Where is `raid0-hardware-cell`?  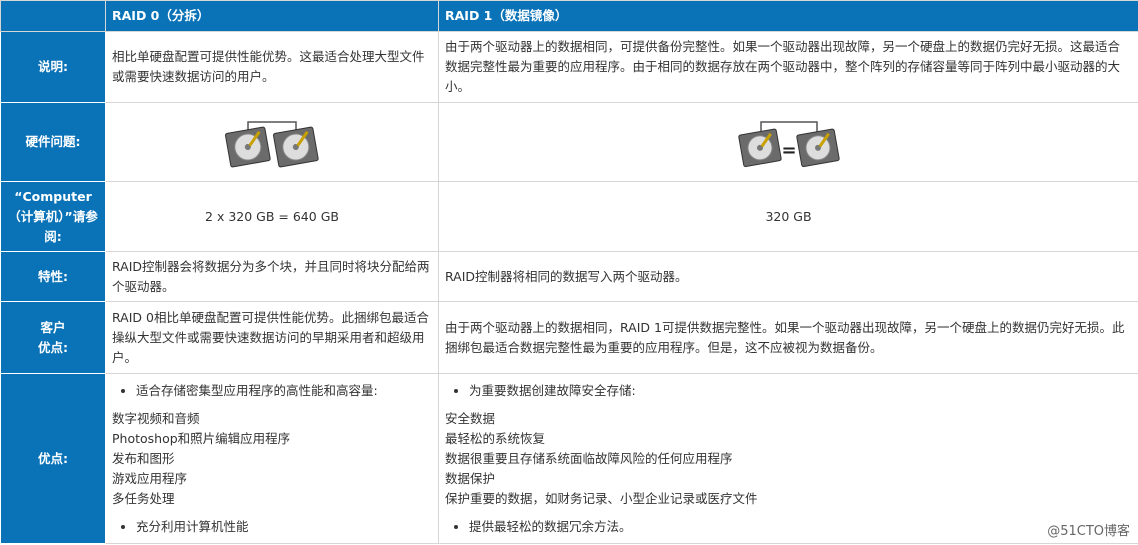
raid0-hardware-cell is located at coordinates (272, 142).